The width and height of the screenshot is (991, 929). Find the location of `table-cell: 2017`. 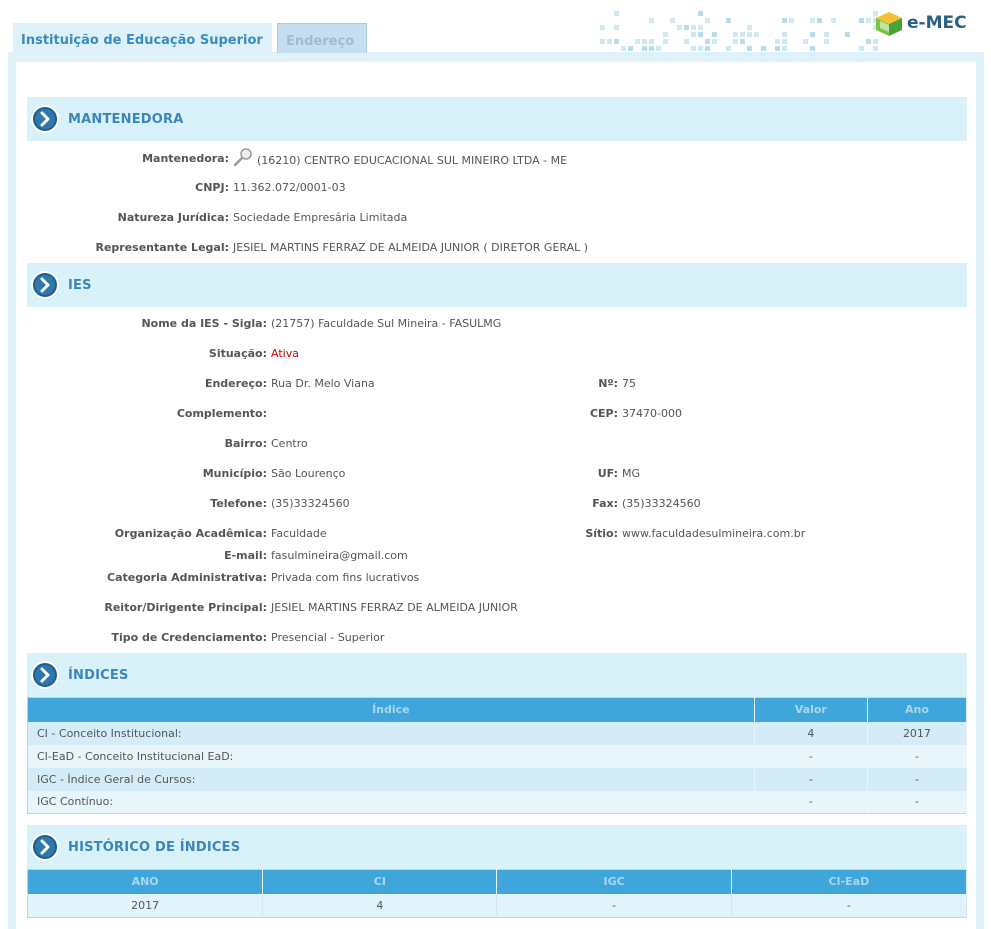

table-cell: 2017 is located at coordinates (917, 733).